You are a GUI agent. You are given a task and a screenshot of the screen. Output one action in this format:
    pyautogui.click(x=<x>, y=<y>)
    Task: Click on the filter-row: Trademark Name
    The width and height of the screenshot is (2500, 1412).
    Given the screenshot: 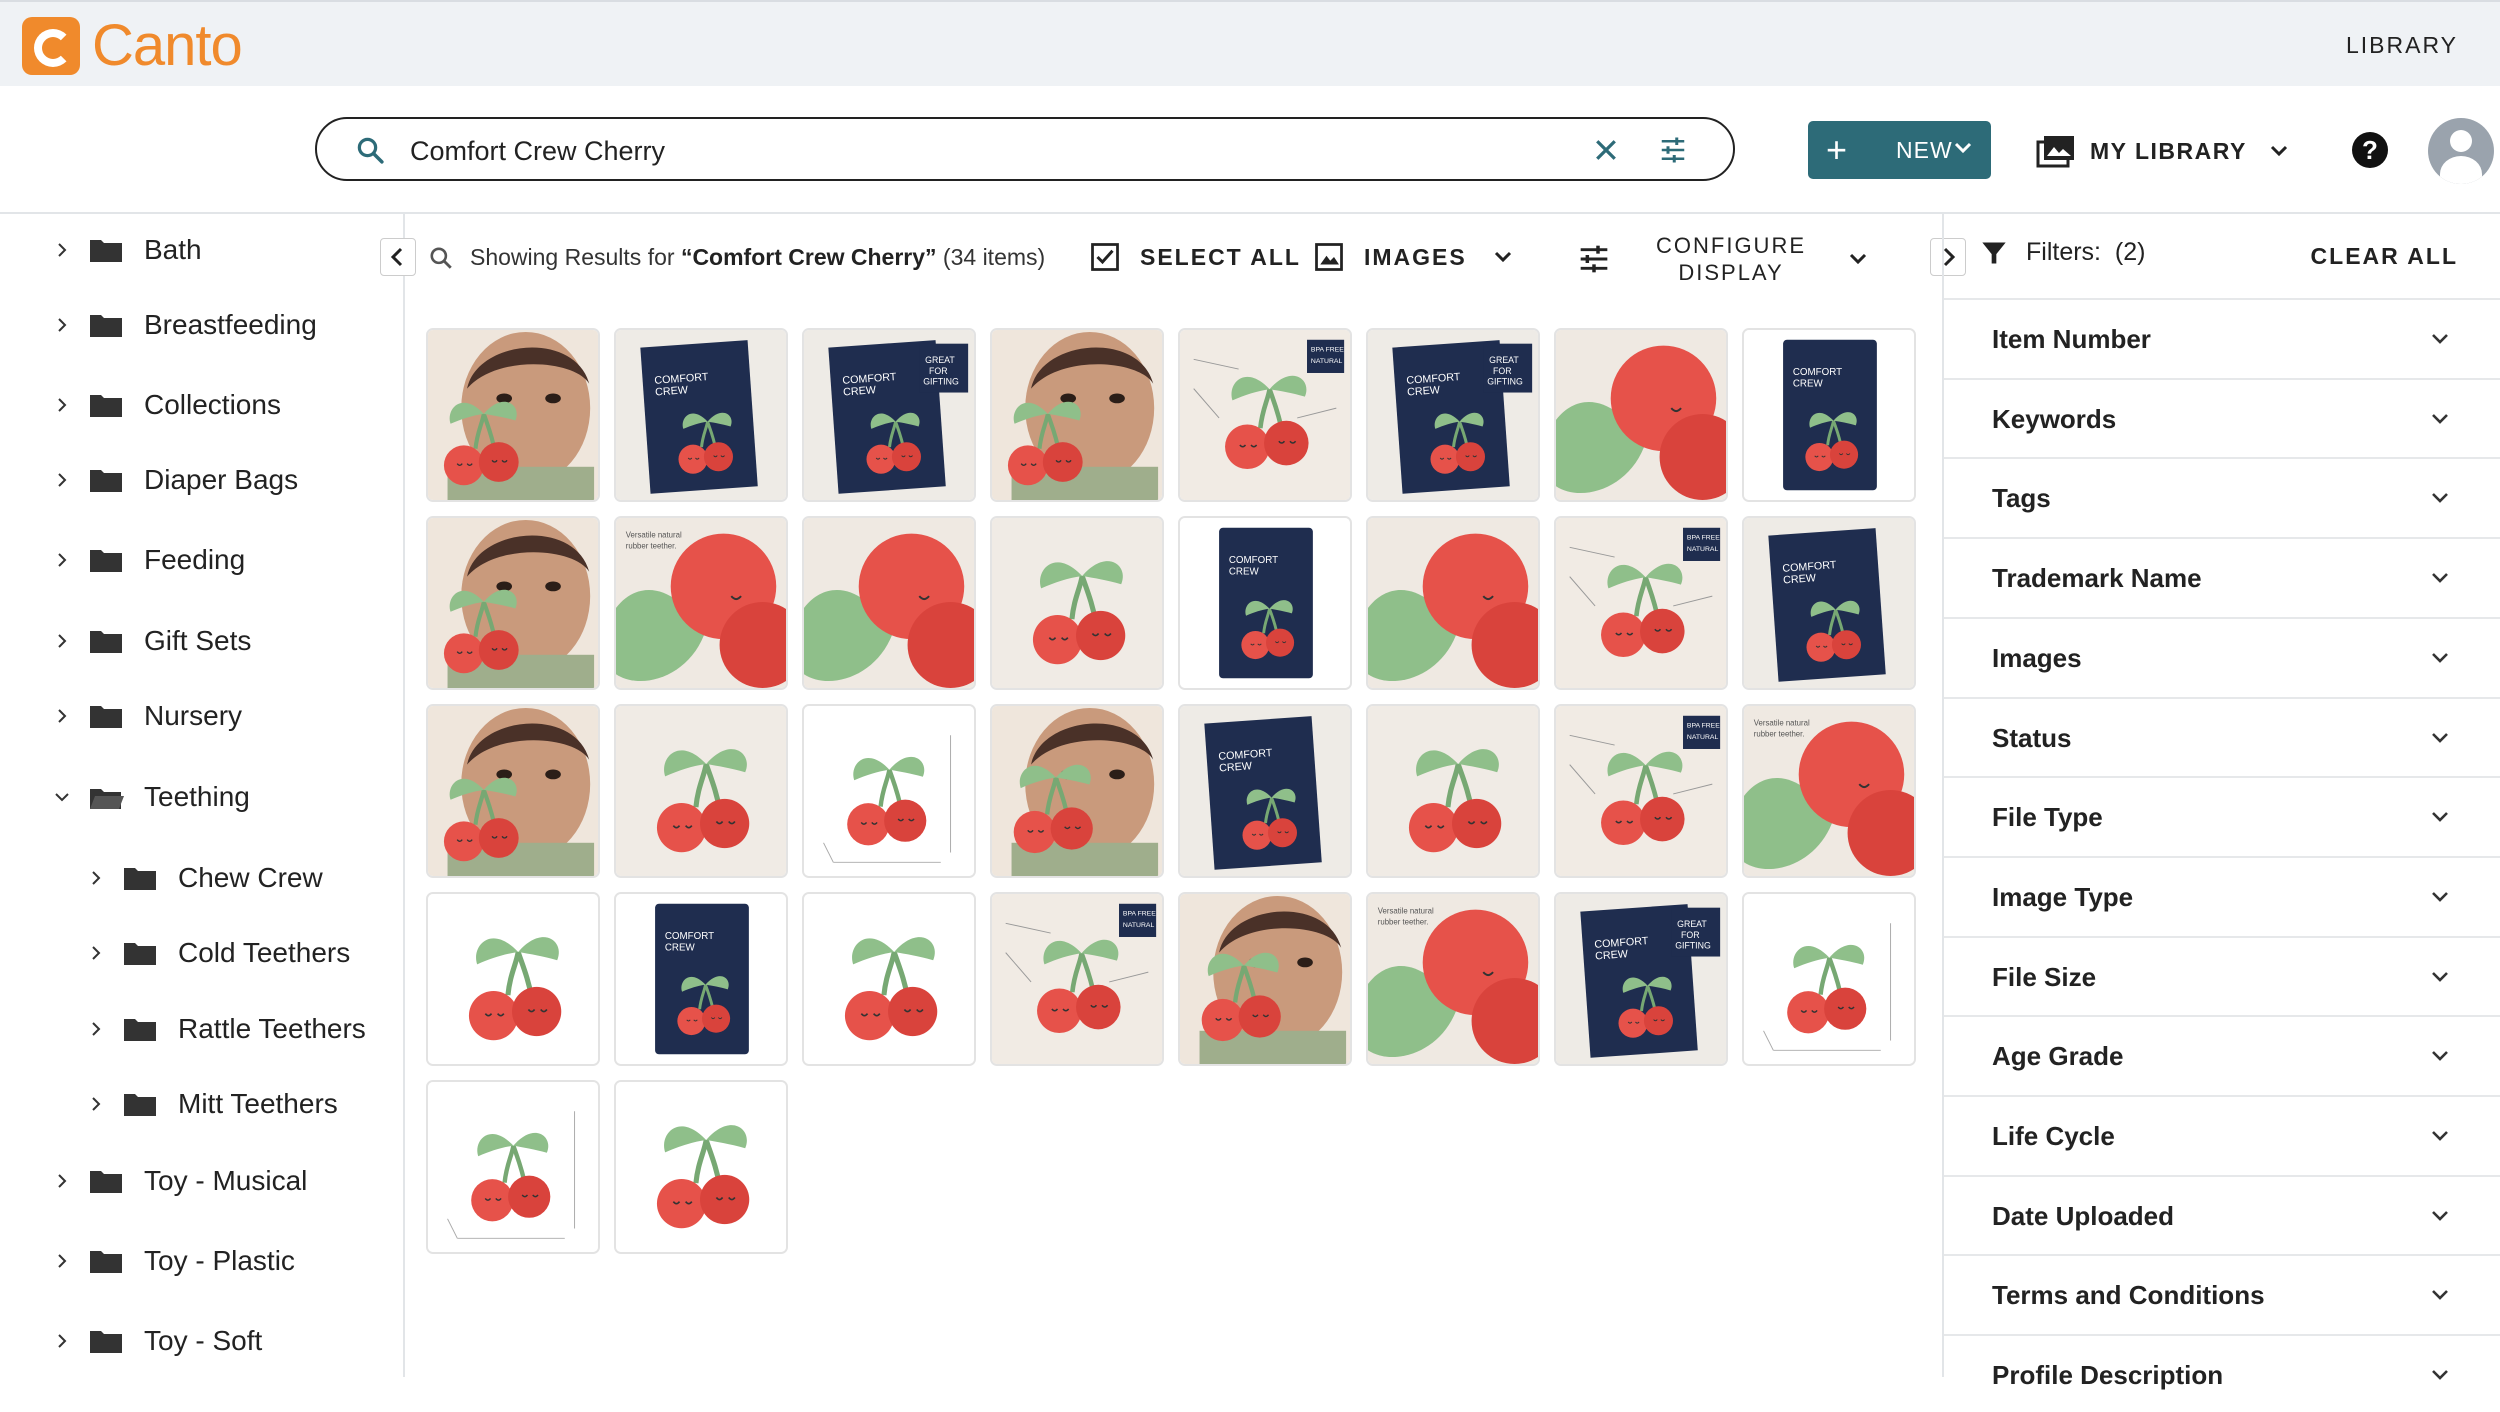 What is the action you would take?
    pyautogui.click(x=2222, y=576)
    